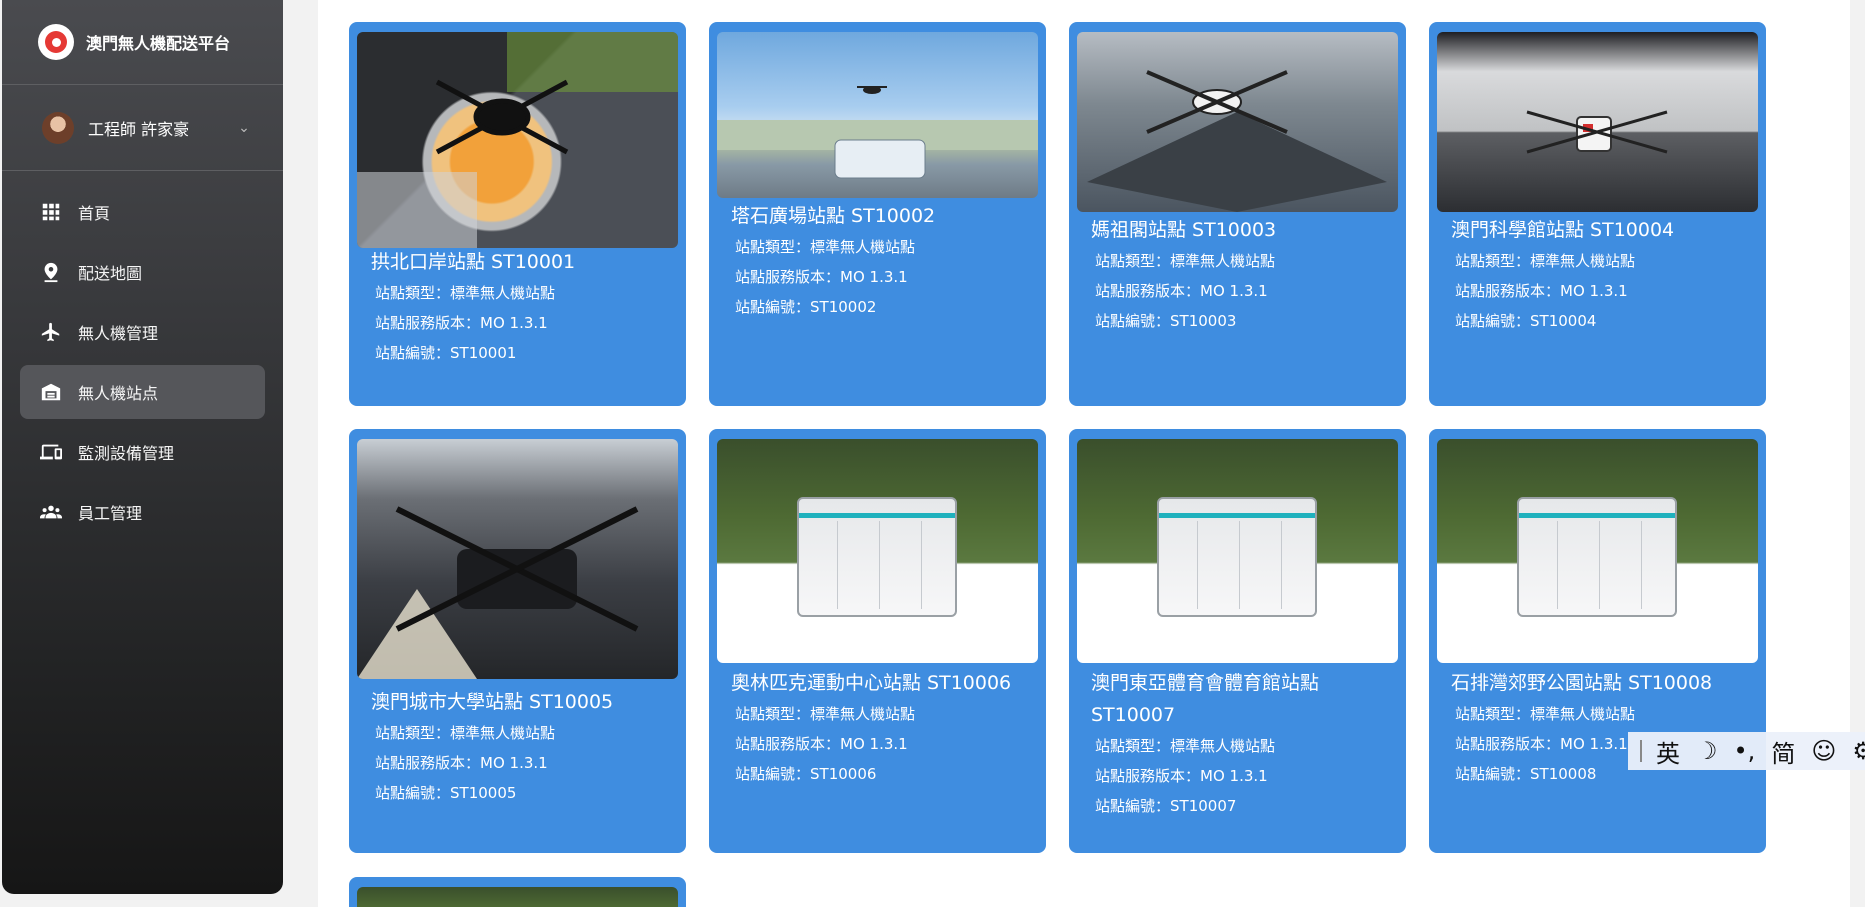 This screenshot has width=1865, height=907. What do you see at coordinates (110, 513) in the screenshot?
I see `sidebar-item-label: 員工管理` at bounding box center [110, 513].